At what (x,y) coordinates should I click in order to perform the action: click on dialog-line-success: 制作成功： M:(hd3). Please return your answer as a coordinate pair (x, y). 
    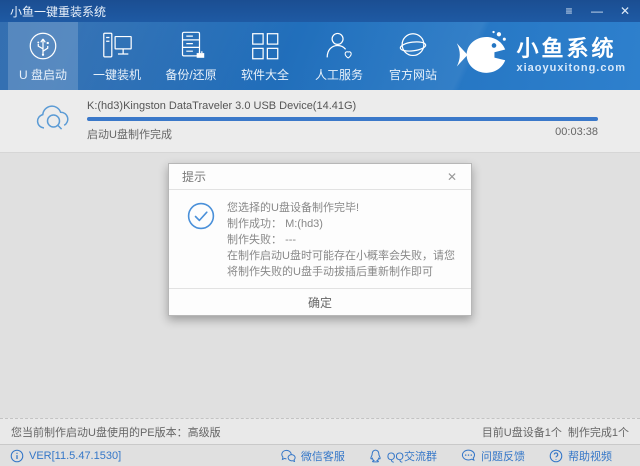
    Looking at the image, I should click on (275, 224).